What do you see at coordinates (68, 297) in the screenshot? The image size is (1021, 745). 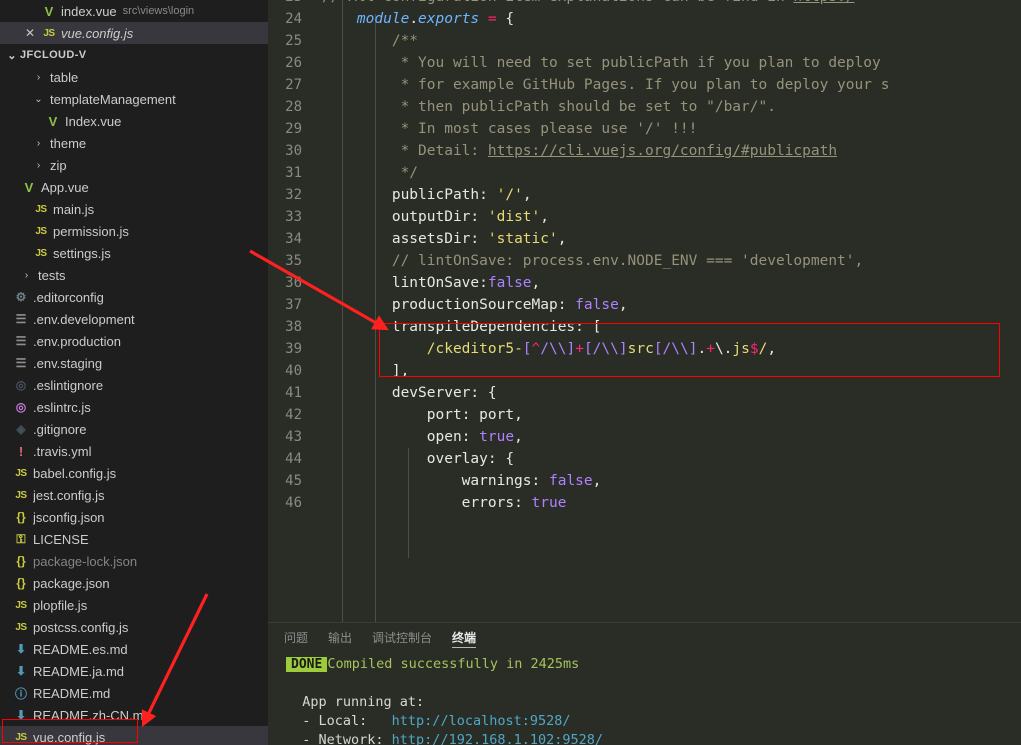 I see `file-tree-row-label: .editorconfig` at bounding box center [68, 297].